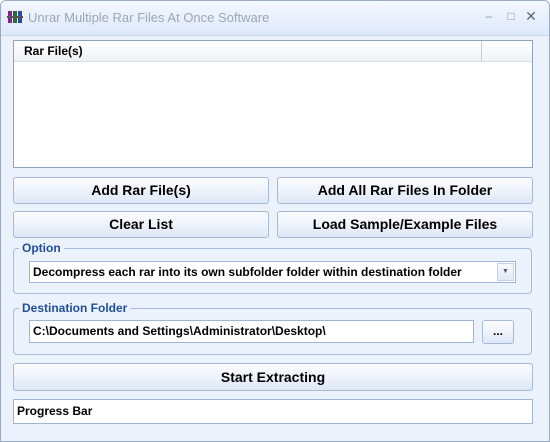 The height and width of the screenshot is (442, 550). What do you see at coordinates (15, 17) in the screenshot?
I see `winrar-books-icon` at bounding box center [15, 17].